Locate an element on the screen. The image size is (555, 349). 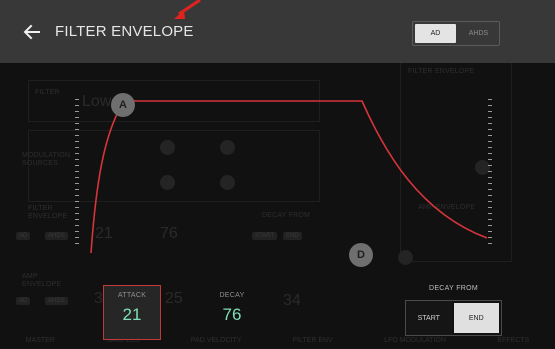
annotation-arrow-icon is located at coordinates (187, 9).